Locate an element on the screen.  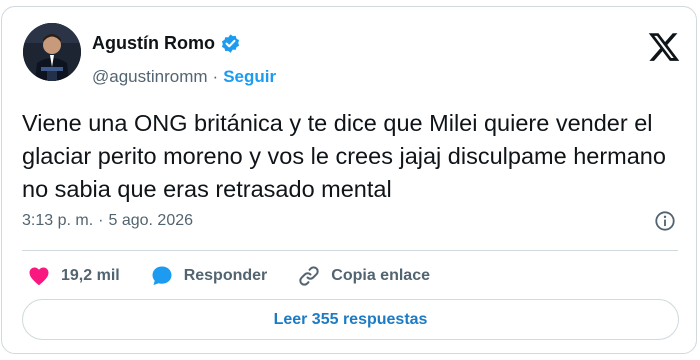
avatar is located at coordinates (52, 52).